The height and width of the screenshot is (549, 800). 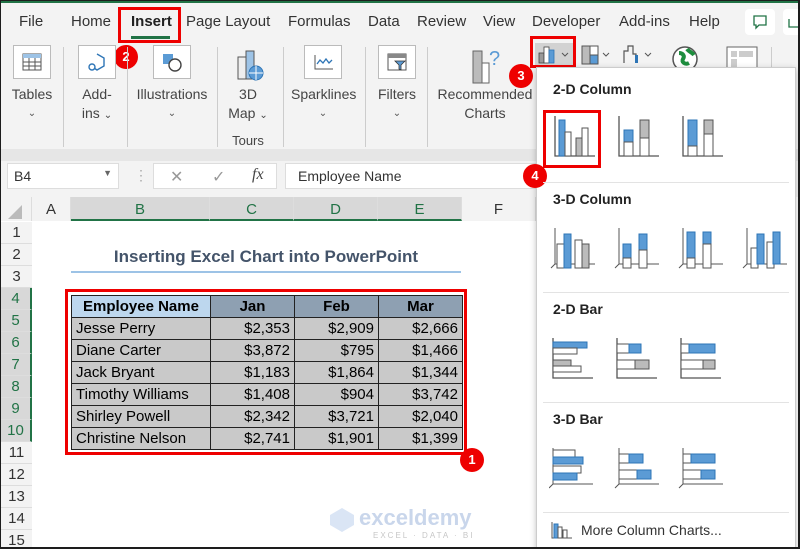 What do you see at coordinates (91, 22) in the screenshot?
I see `tab-home: Home` at bounding box center [91, 22].